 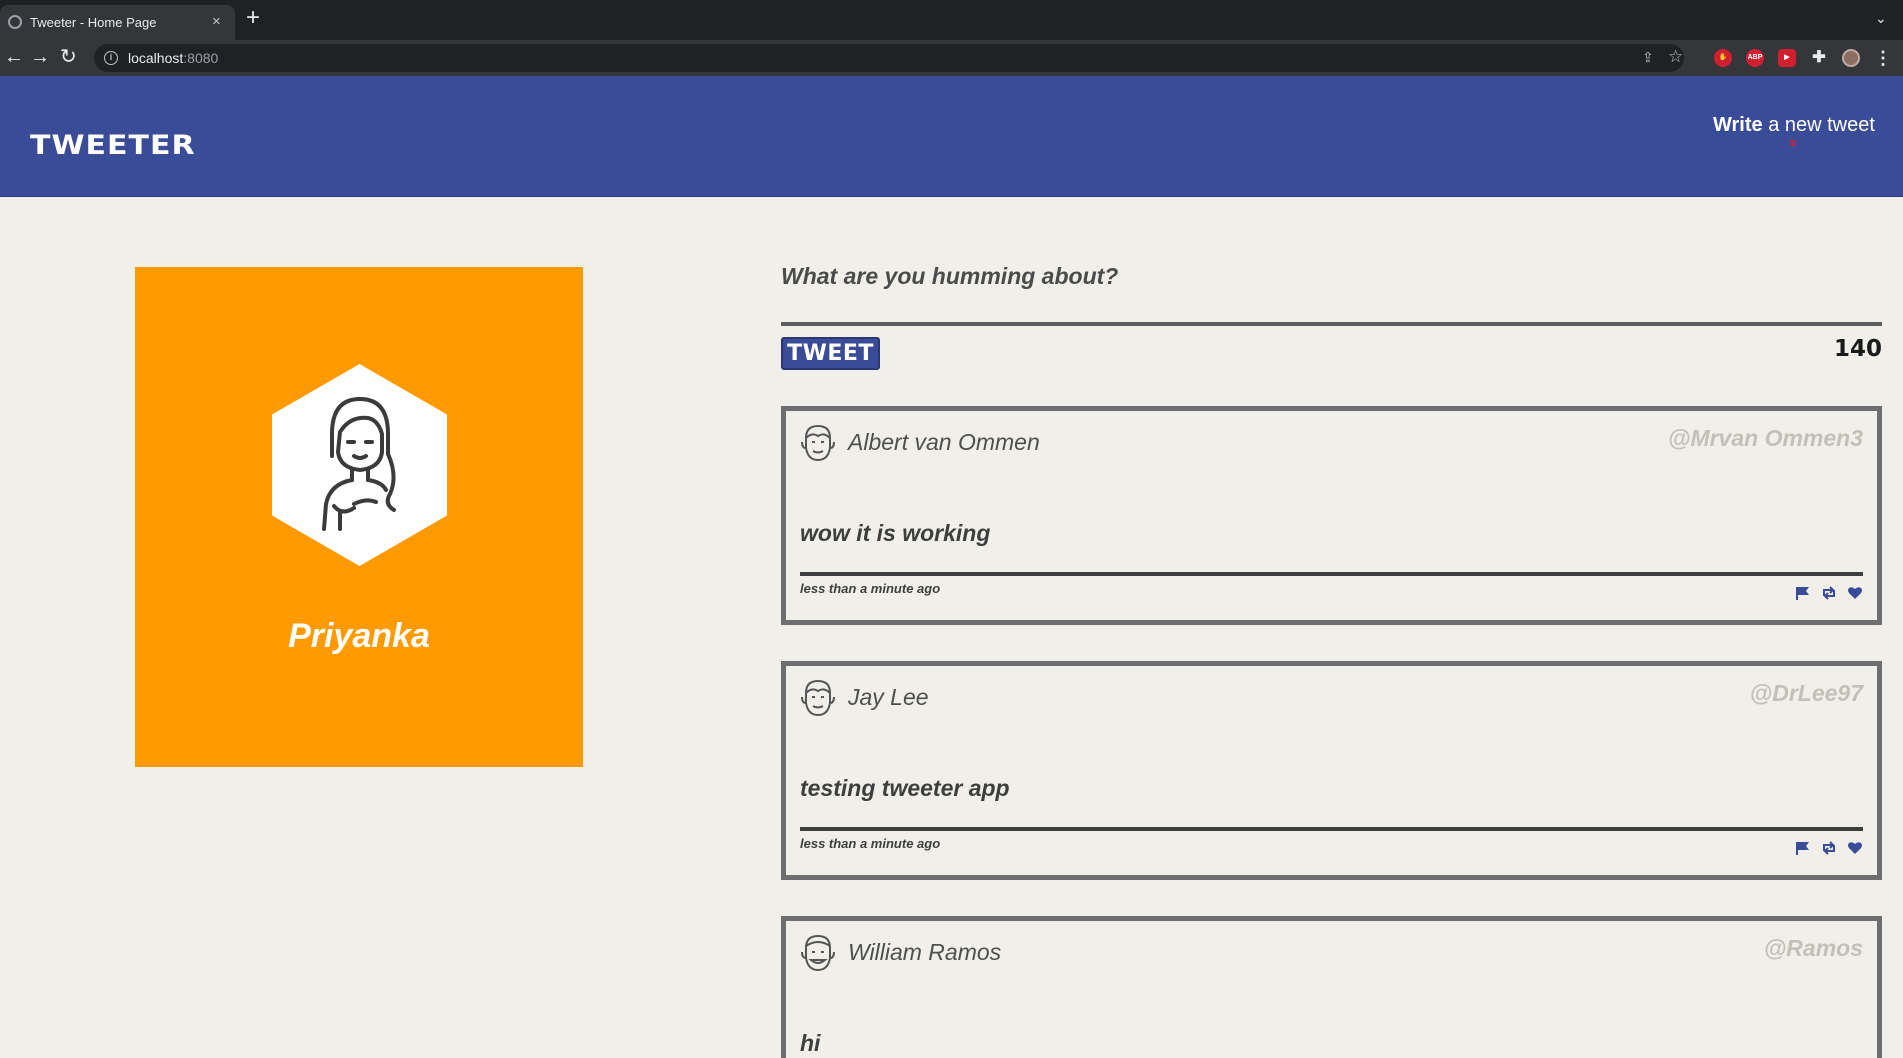 I want to click on write-tweet-link: Write a new tweet, so click(x=1794, y=125).